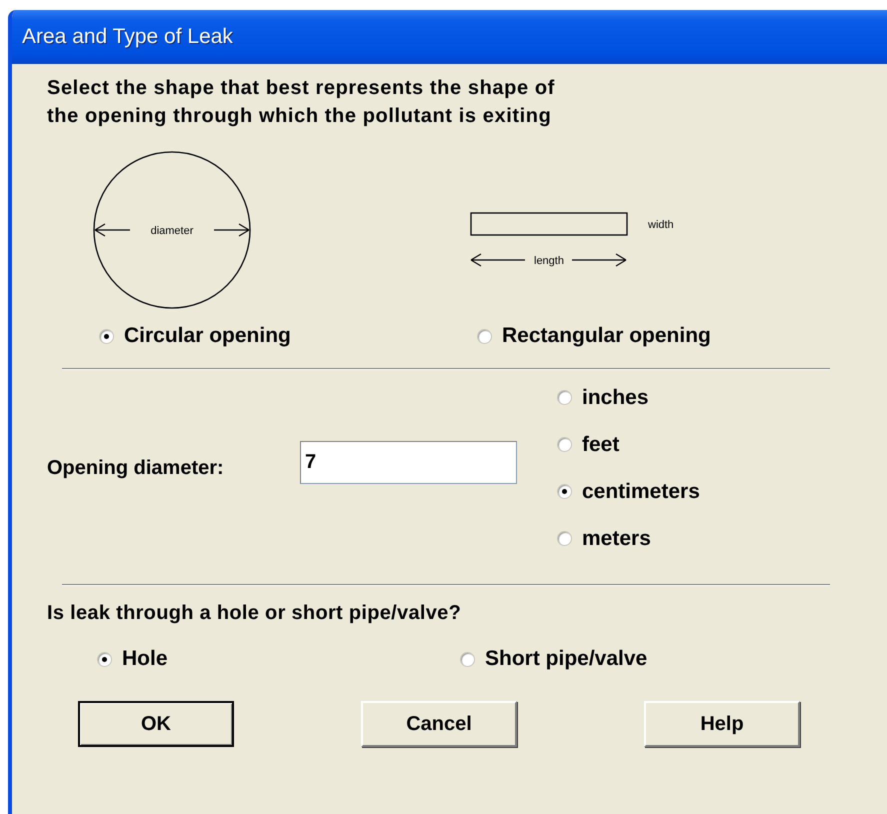 The image size is (887, 814). Describe the element at coordinates (606, 336) in the screenshot. I see `radio-label: Rectangular opening` at that location.